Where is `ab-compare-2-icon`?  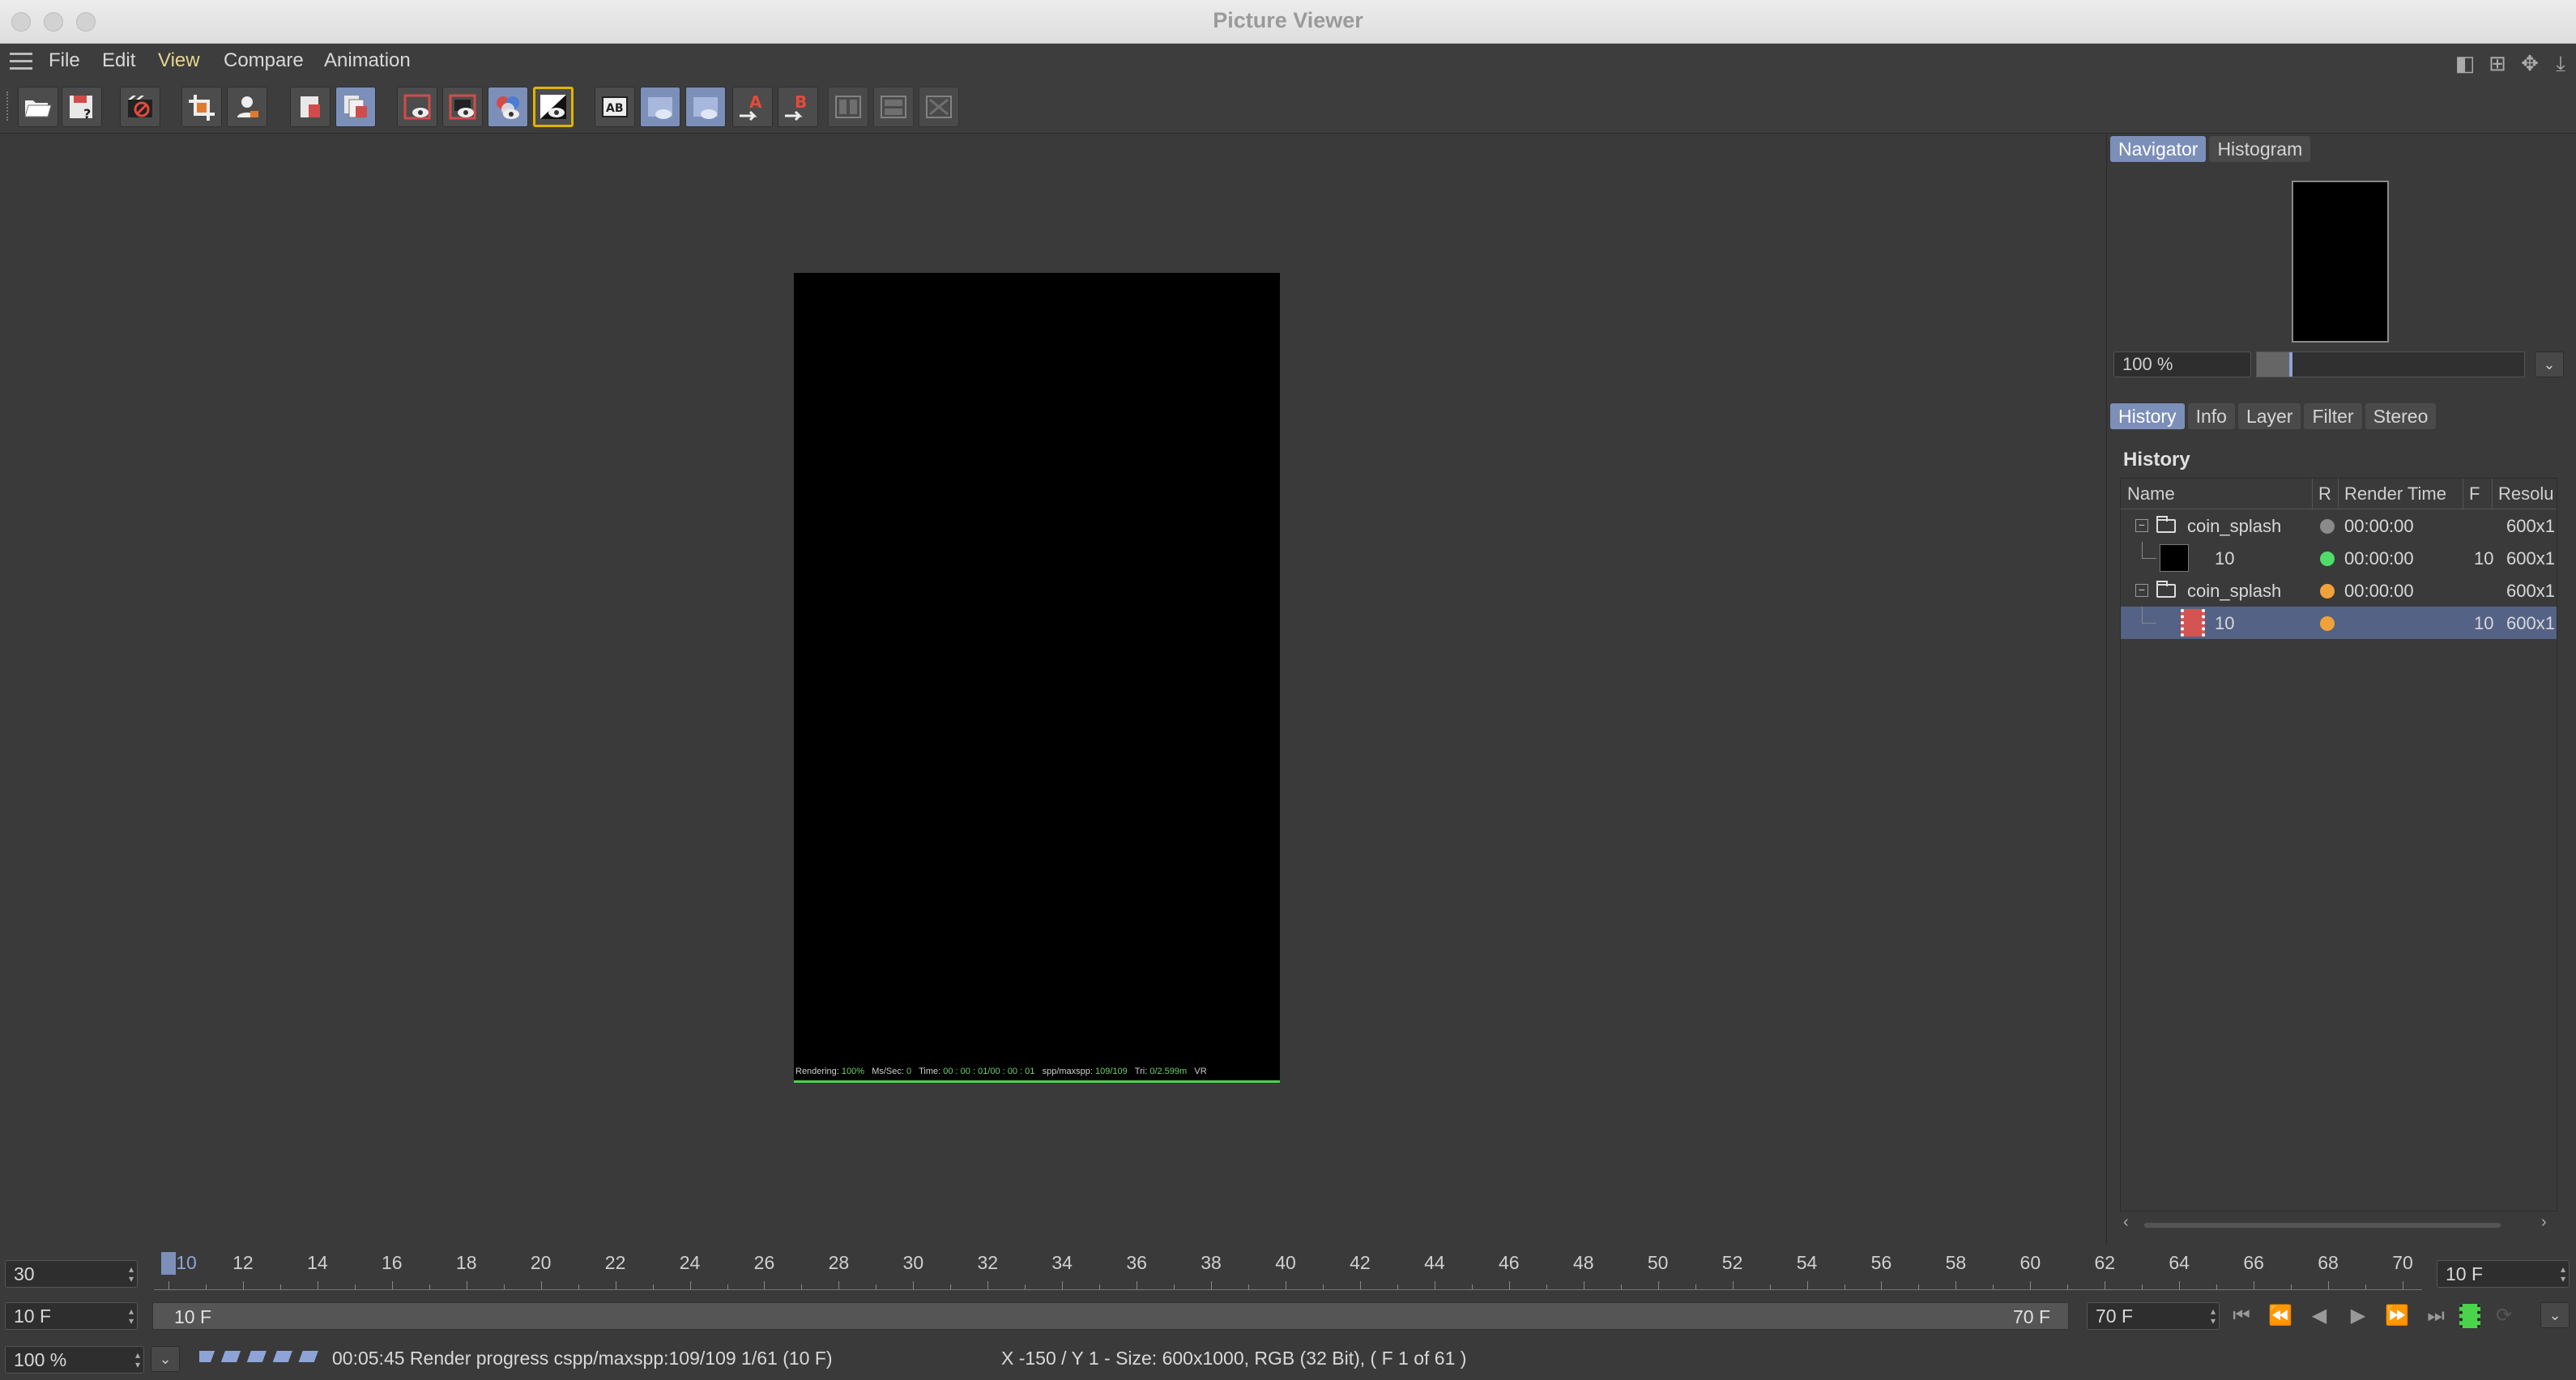 ab-compare-2-icon is located at coordinates (705, 107).